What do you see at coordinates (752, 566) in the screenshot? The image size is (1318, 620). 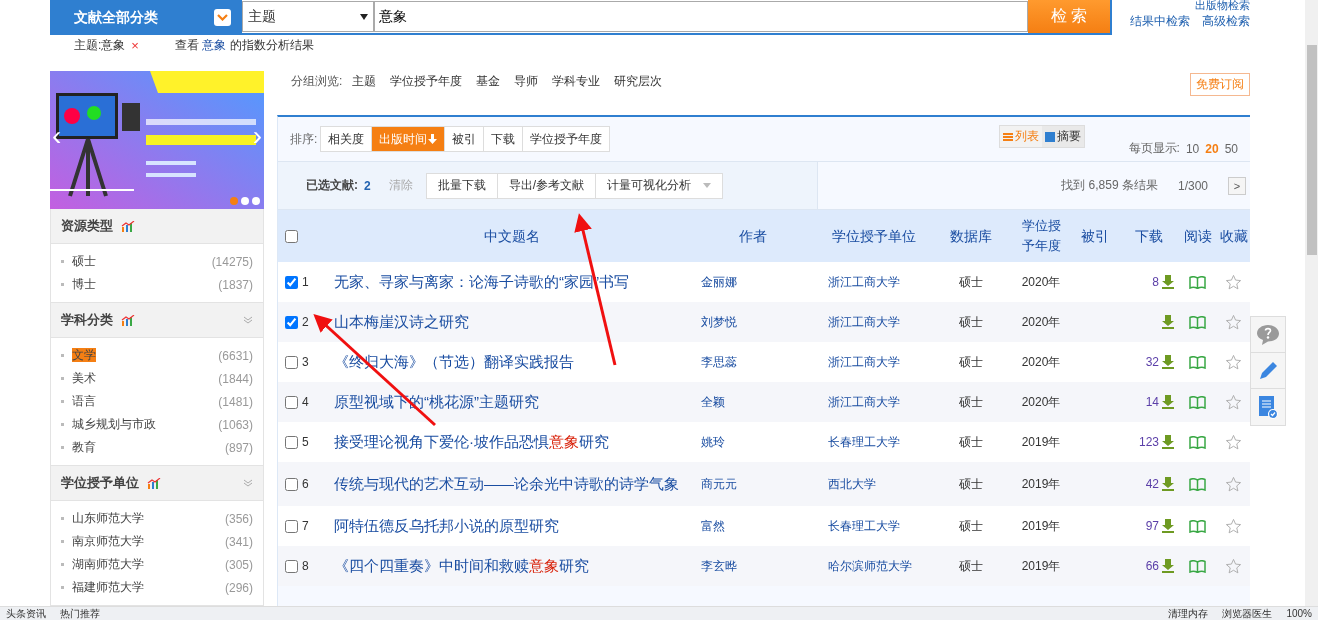 I see `author-link: 李玄晔` at bounding box center [752, 566].